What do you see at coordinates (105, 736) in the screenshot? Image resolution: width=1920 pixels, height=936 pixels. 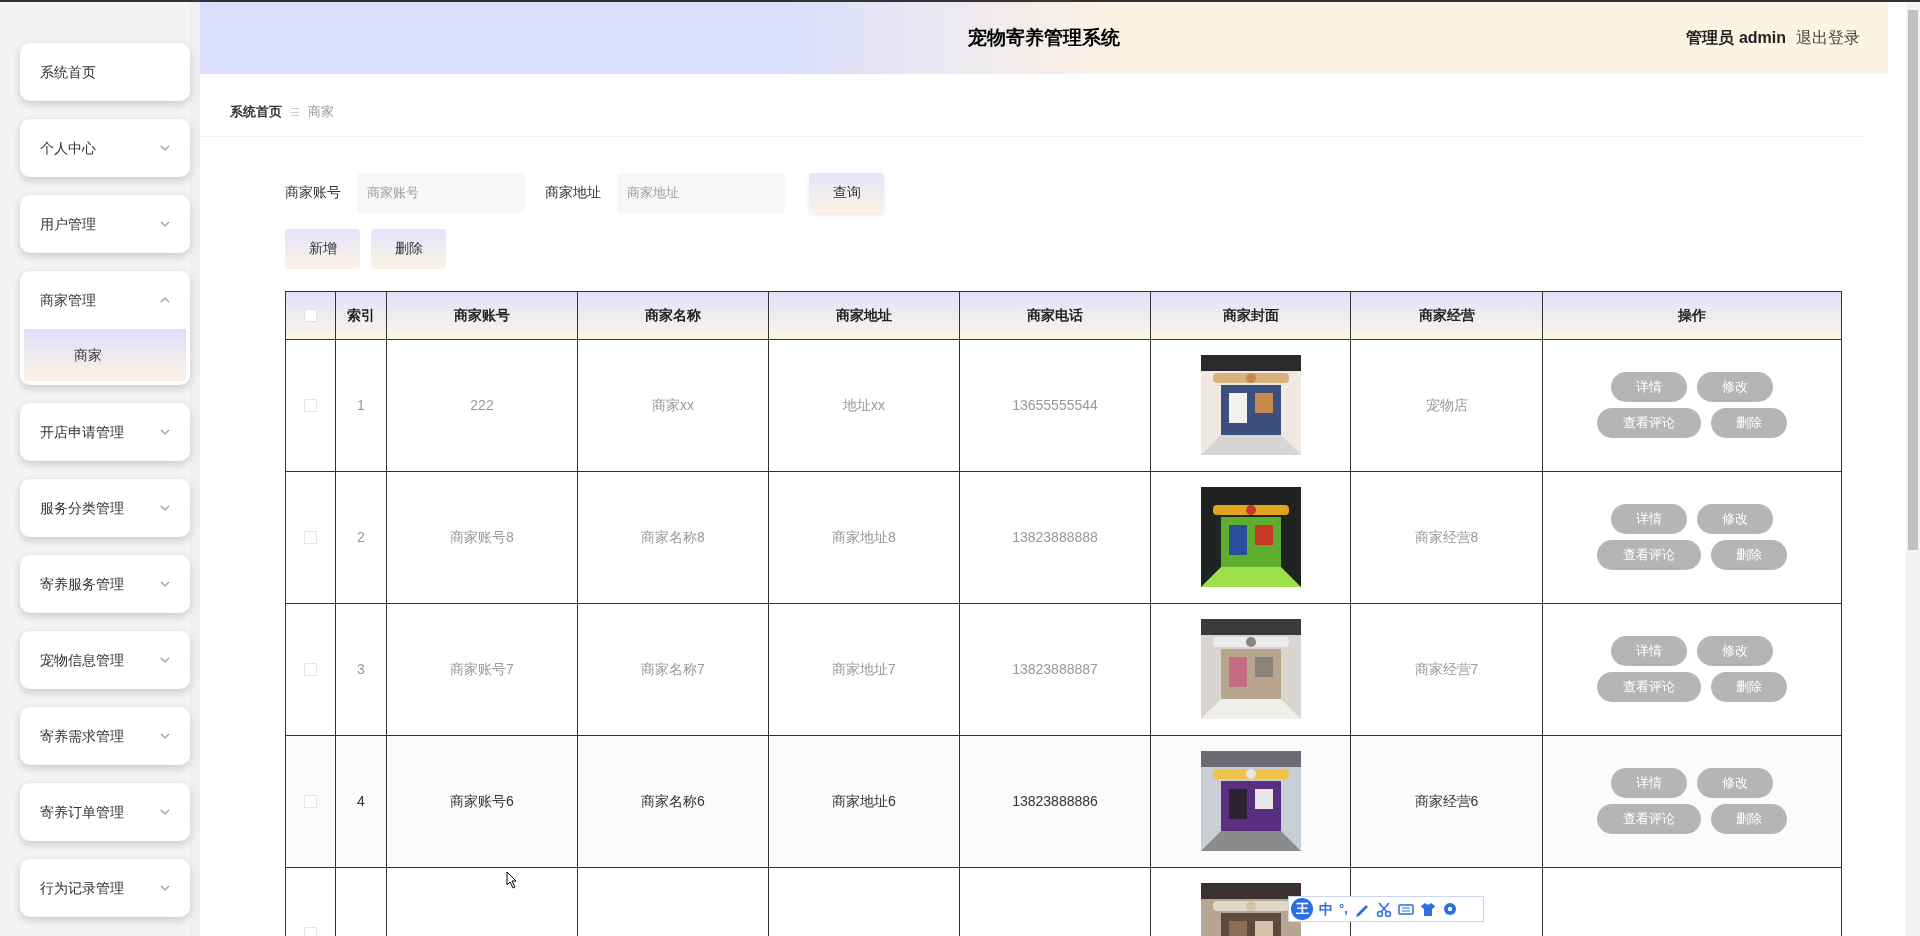 I see `sidebar-item: 寄养需求管理` at bounding box center [105, 736].